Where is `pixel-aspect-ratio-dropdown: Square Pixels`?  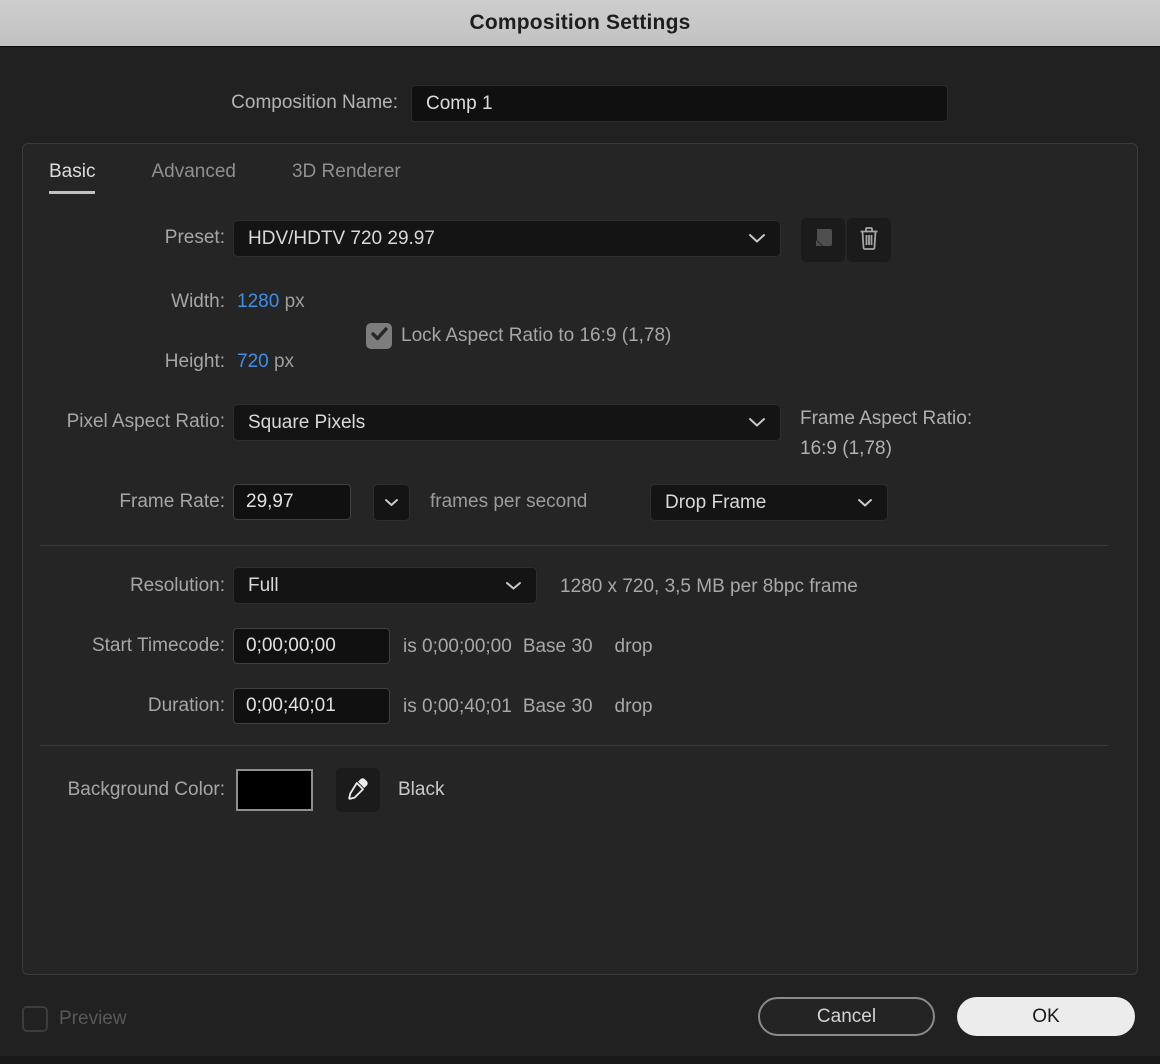
pixel-aspect-ratio-dropdown: Square Pixels is located at coordinates (507, 422).